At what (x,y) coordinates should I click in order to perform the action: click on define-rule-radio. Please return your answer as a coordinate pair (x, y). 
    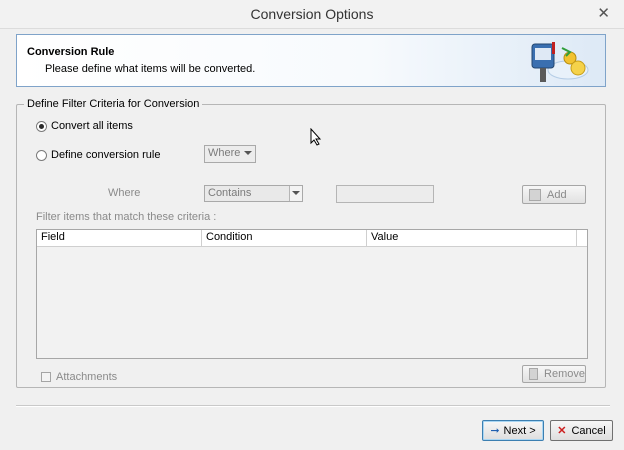
    Looking at the image, I should click on (41, 155).